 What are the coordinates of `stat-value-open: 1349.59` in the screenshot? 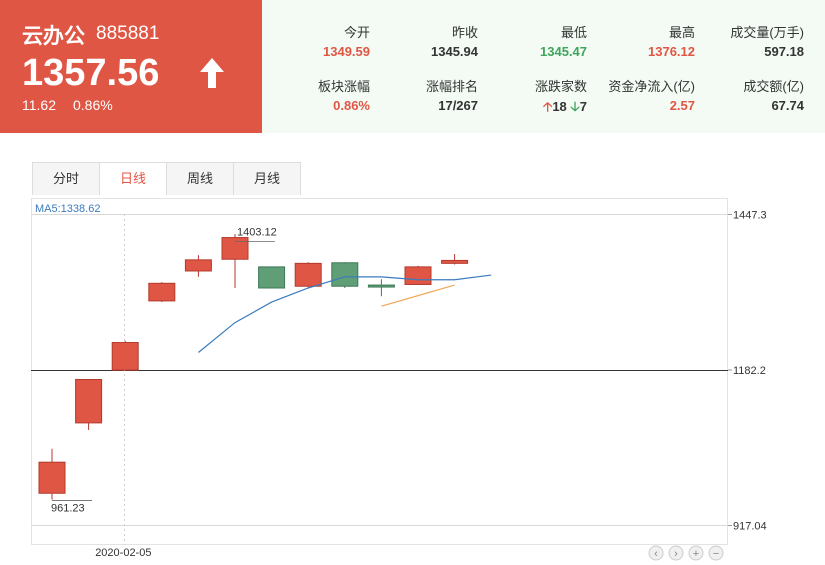 It's located at (346, 51).